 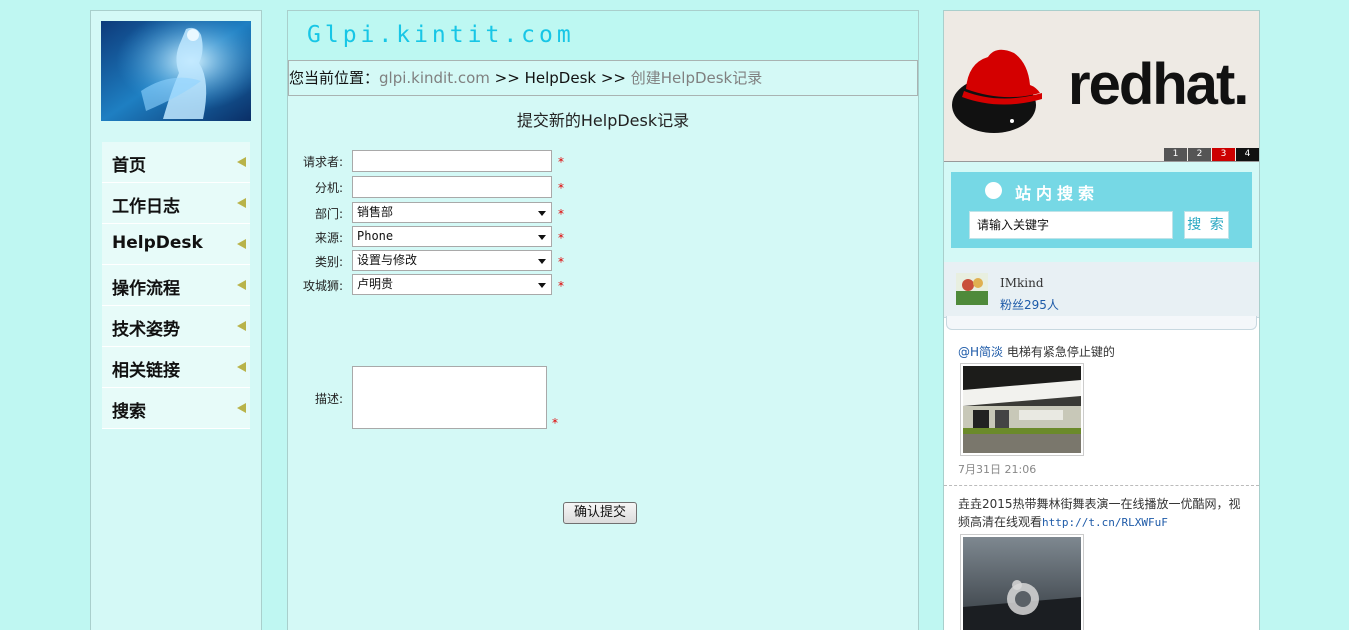 I want to click on site-search-panel: 站内搜索 请输入关键字 搜 索, so click(x=1101, y=210).